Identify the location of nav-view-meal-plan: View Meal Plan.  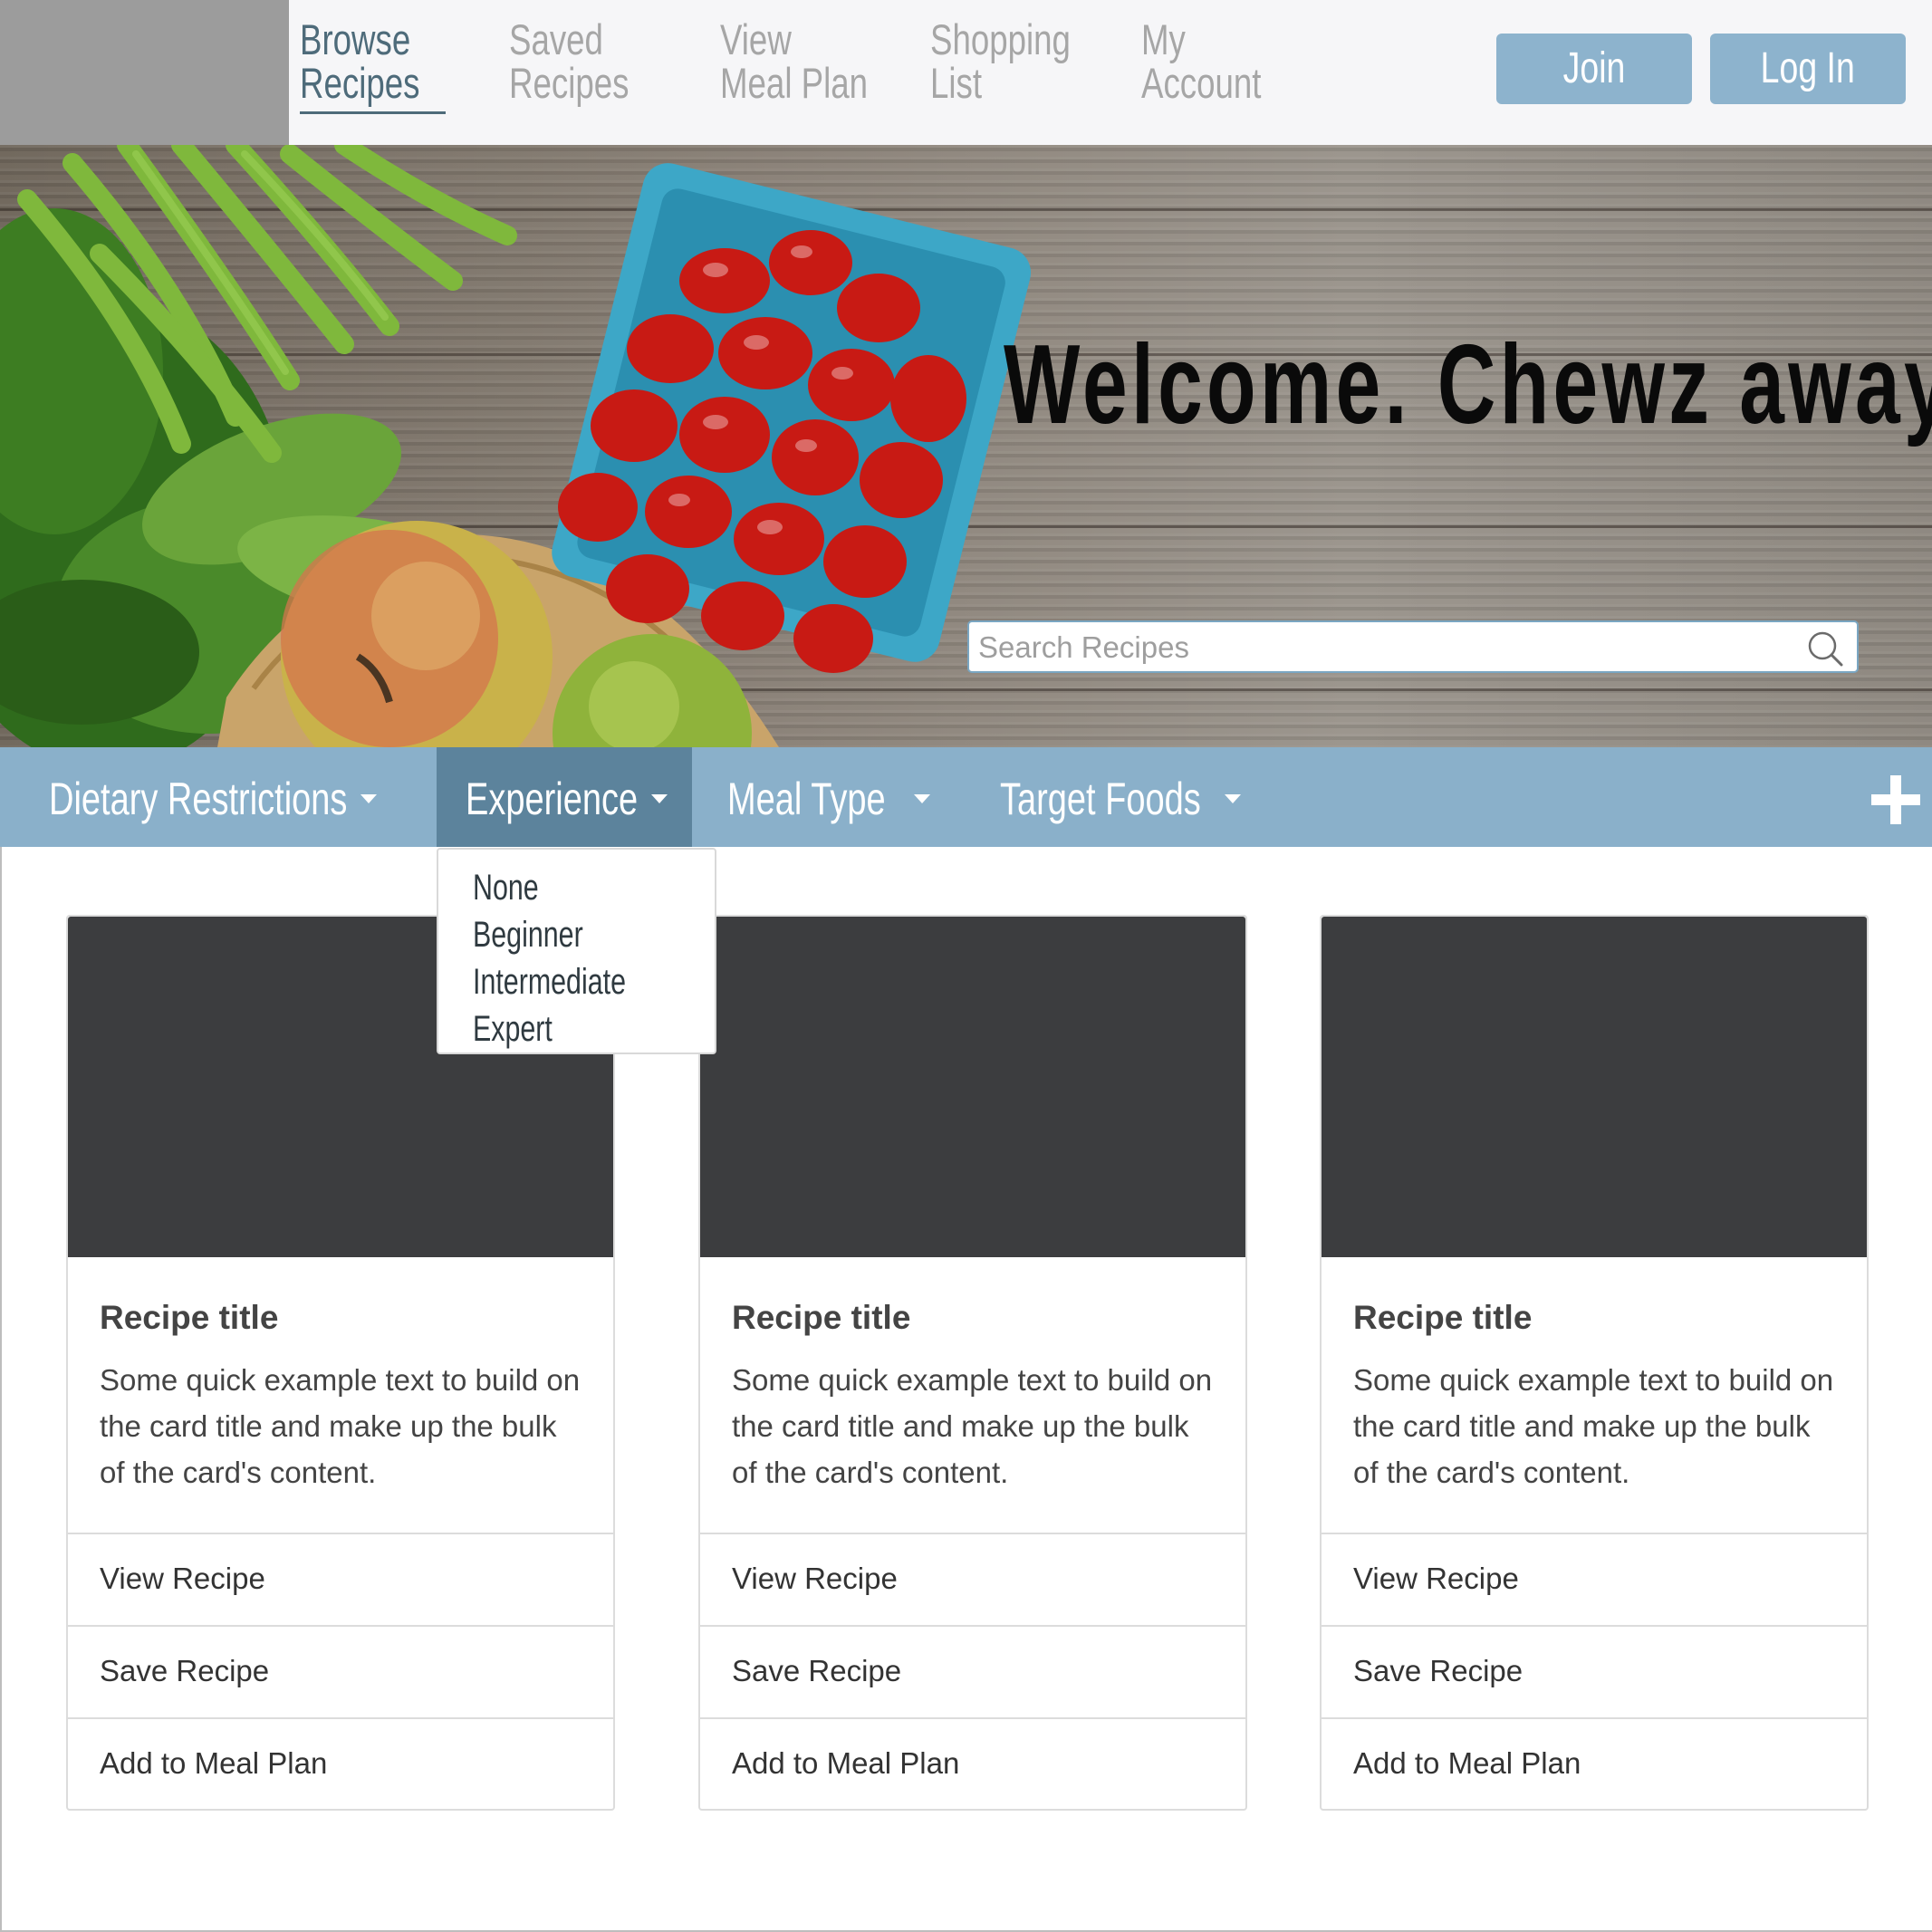
(798, 61).